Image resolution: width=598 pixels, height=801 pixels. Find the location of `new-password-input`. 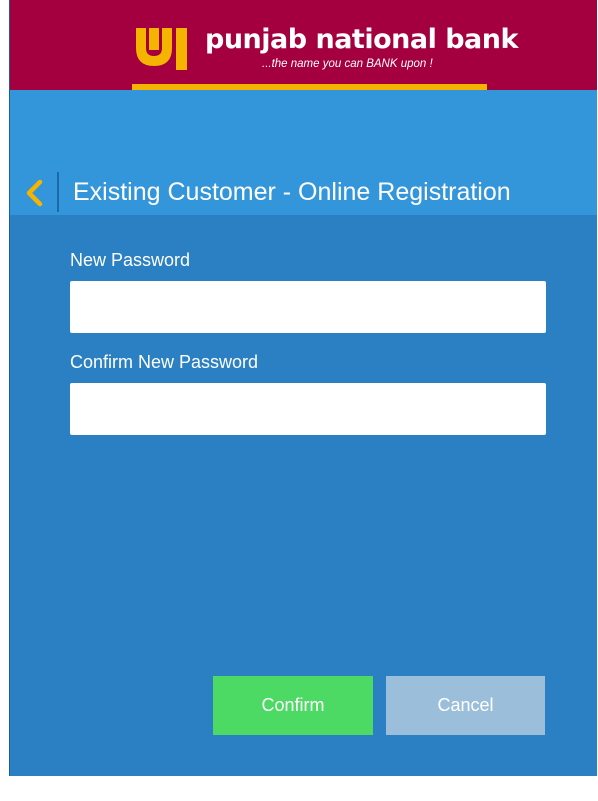

new-password-input is located at coordinates (308, 307).